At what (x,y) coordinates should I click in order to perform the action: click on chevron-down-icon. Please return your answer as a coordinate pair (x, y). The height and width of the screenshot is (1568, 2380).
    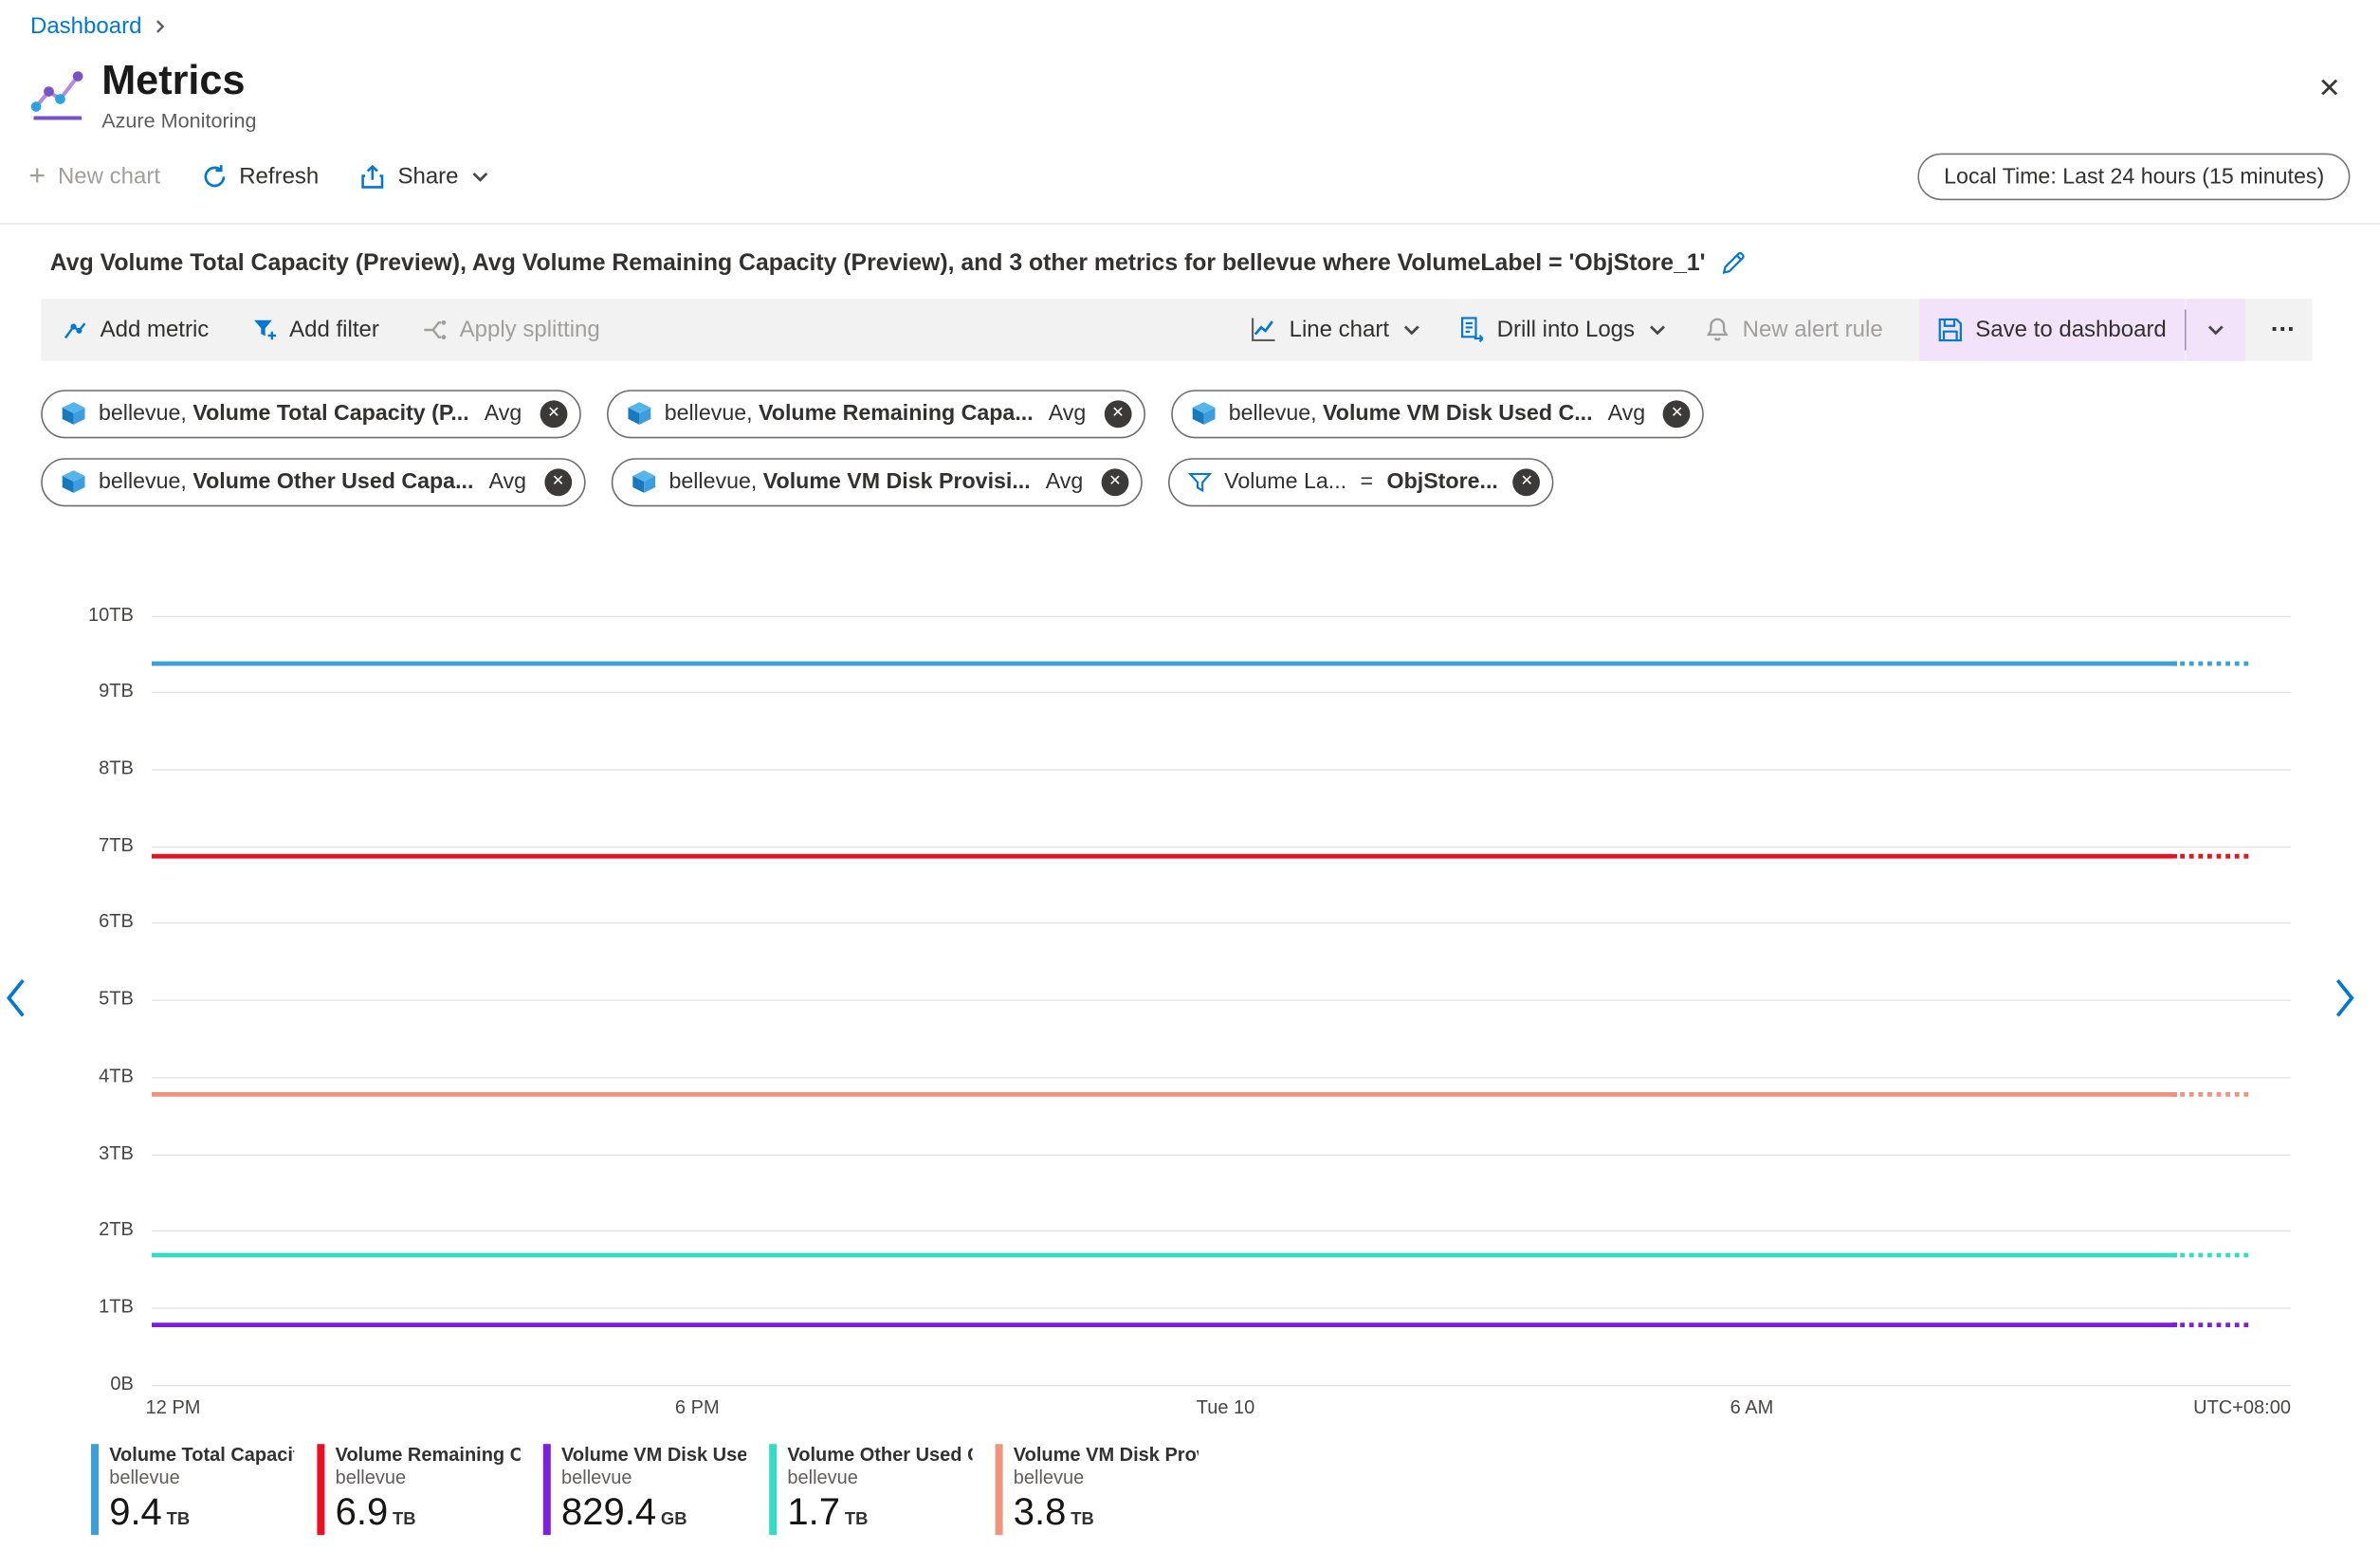
    Looking at the image, I should click on (2216, 329).